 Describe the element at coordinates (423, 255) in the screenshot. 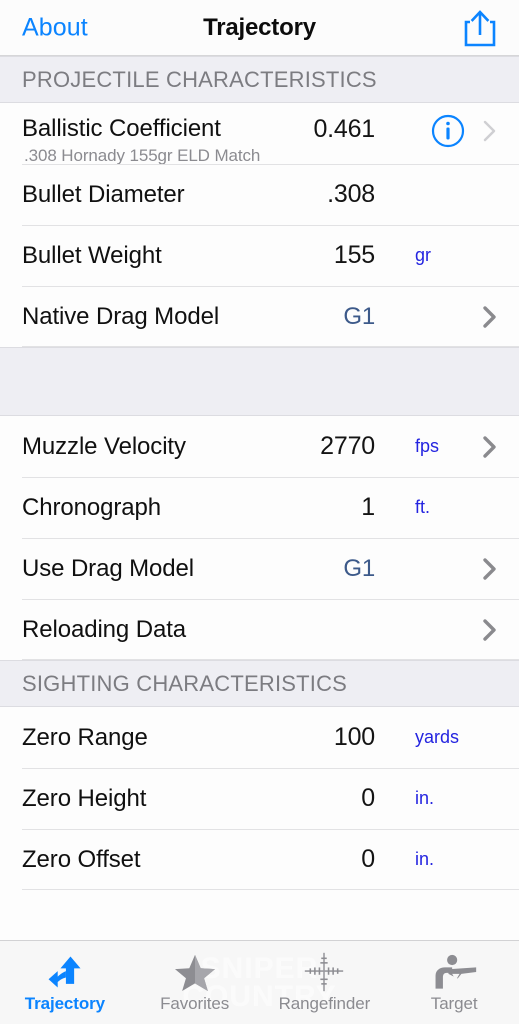

I see `row-unit: gr` at that location.